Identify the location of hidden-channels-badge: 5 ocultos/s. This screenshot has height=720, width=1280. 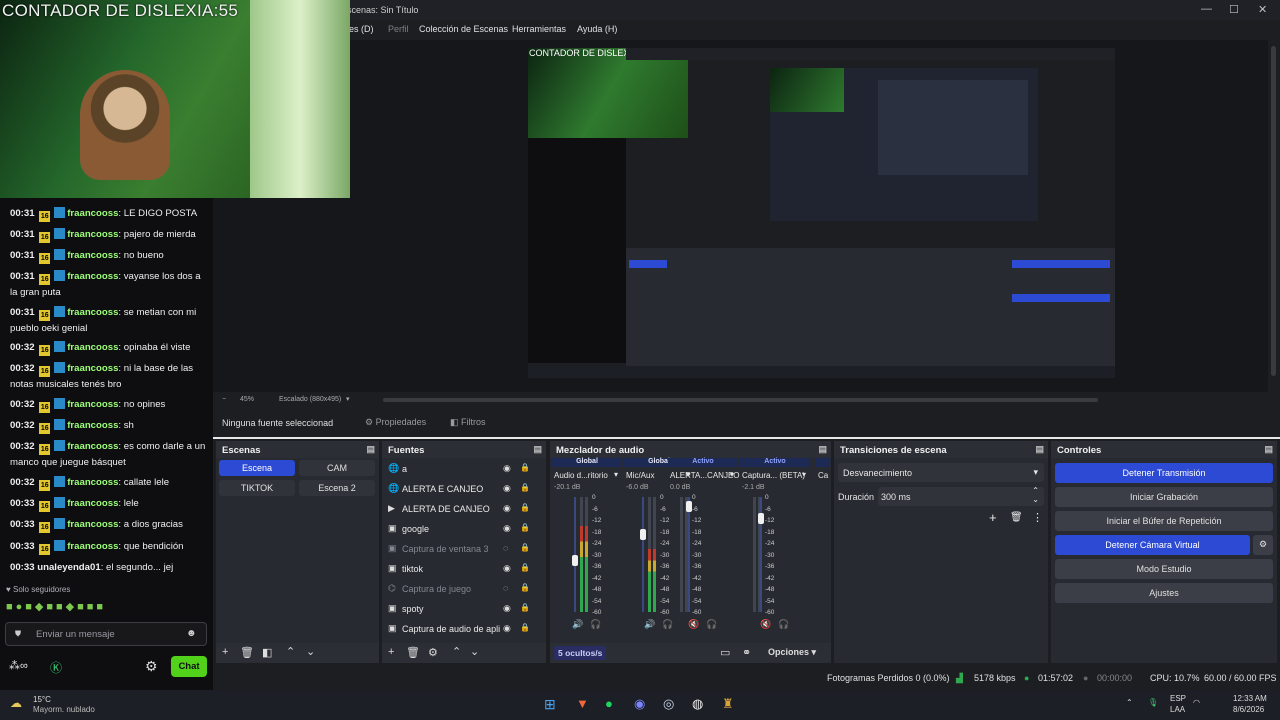
(580, 653).